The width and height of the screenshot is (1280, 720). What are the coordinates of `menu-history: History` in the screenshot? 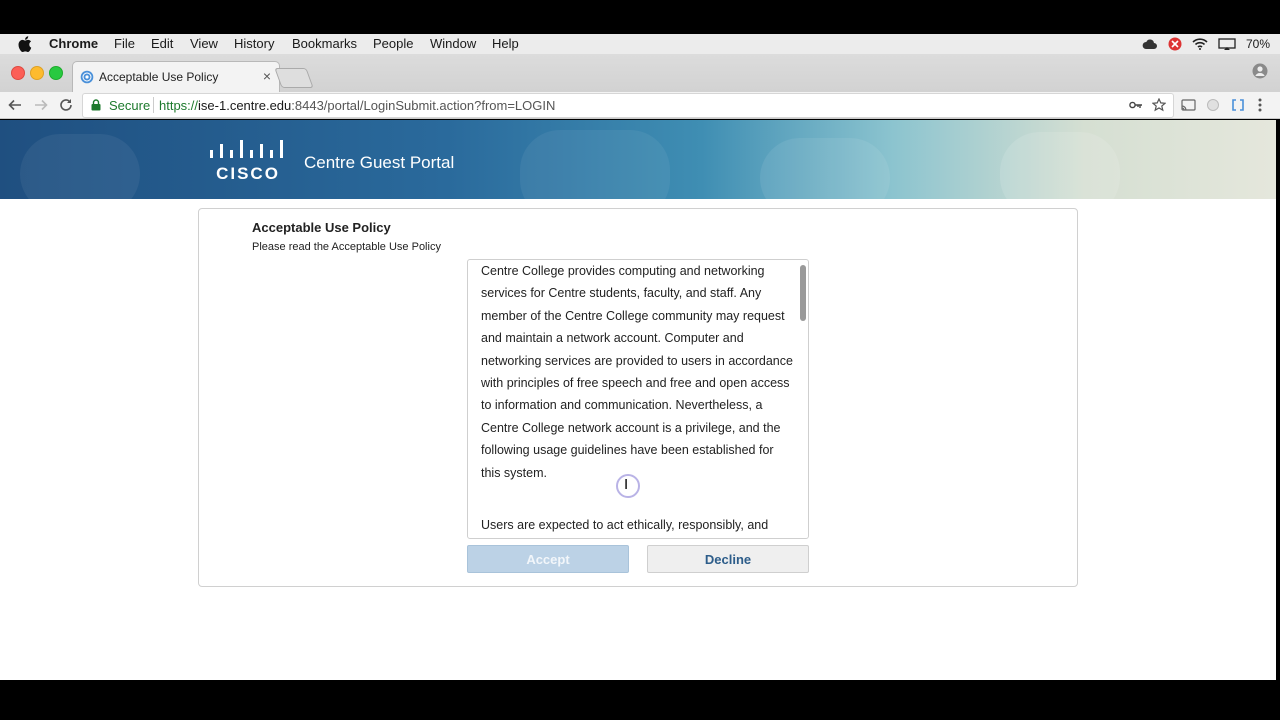 It's located at (254, 44).